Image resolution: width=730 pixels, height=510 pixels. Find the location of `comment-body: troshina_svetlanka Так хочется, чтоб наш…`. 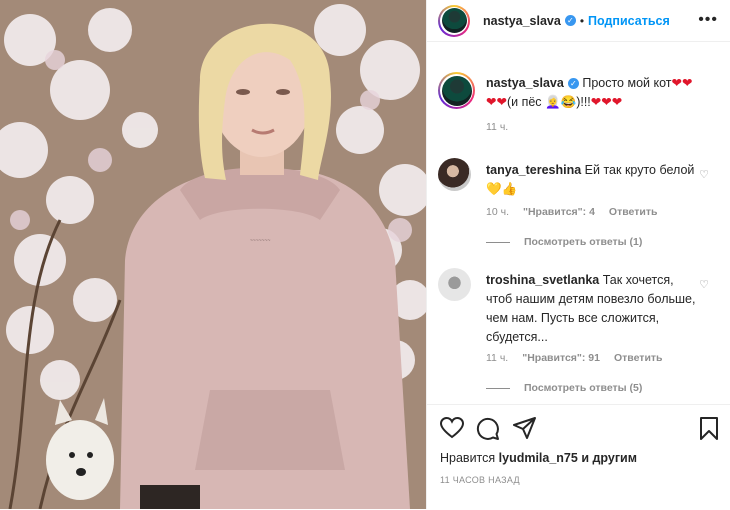

comment-body: troshina_svetlanka Так хочется, чтоб наш… is located at coordinates (591, 309).